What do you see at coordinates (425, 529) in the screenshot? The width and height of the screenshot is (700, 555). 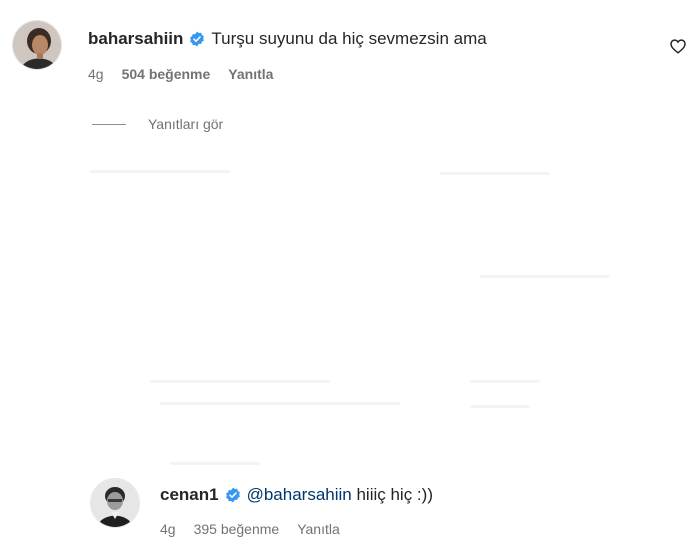 I see `comment-meta: 4g 395 beğenme Yanıtla` at bounding box center [425, 529].